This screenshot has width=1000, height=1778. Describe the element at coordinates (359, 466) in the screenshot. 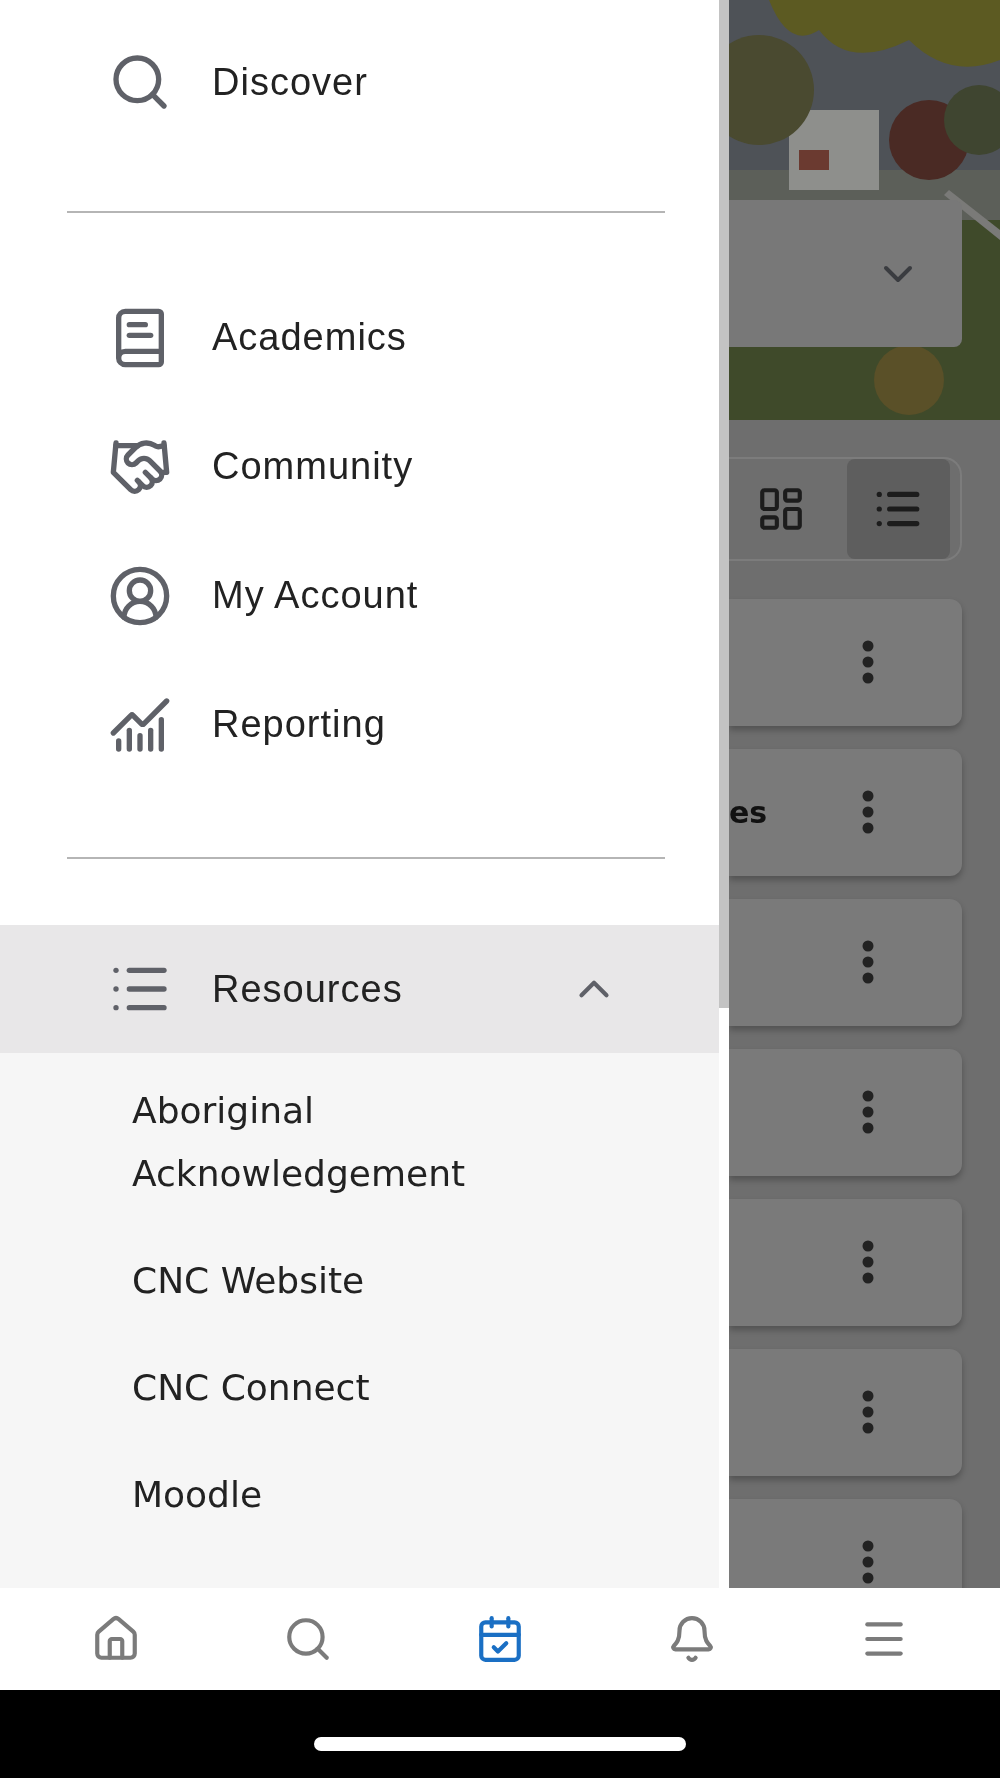

I see `menu-item: Community` at that location.